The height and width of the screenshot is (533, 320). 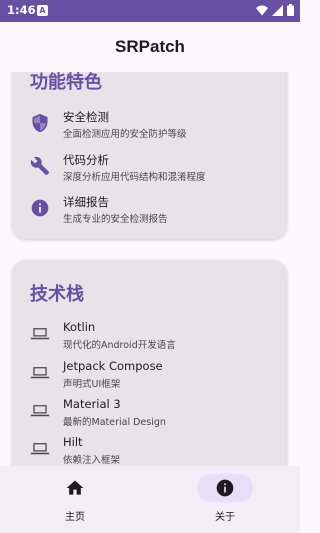 I want to click on wifi-icon, so click(x=262, y=10).